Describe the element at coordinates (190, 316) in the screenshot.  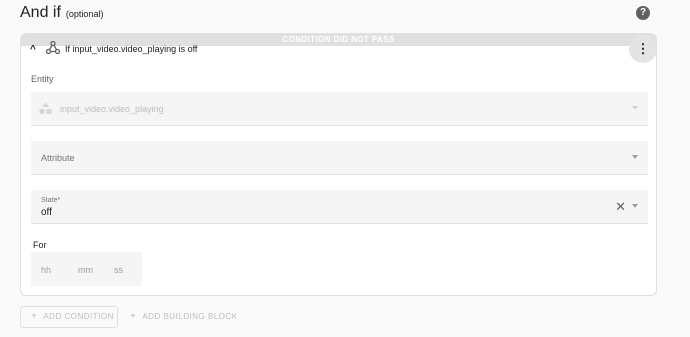
I see `add-building-block-label: ADD BUILDING BLOCK` at that location.